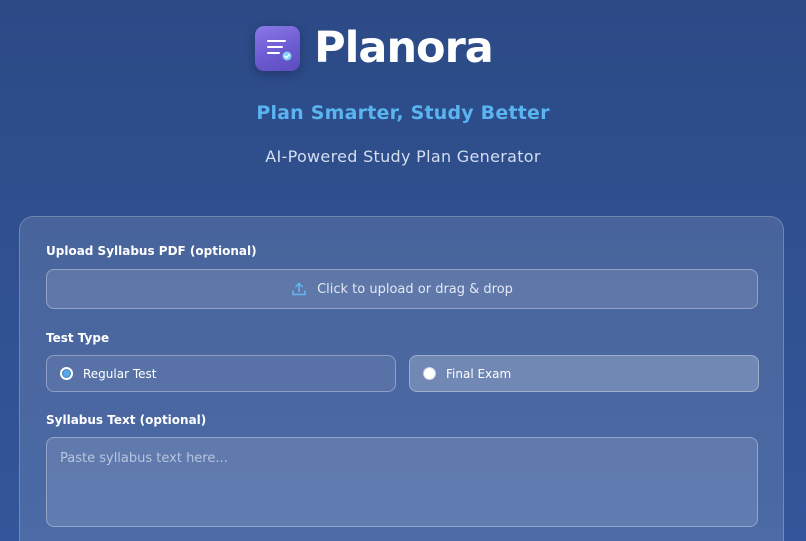 The height and width of the screenshot is (541, 806). Describe the element at coordinates (221, 373) in the screenshot. I see `radio-regular-test: Regular Test` at that location.